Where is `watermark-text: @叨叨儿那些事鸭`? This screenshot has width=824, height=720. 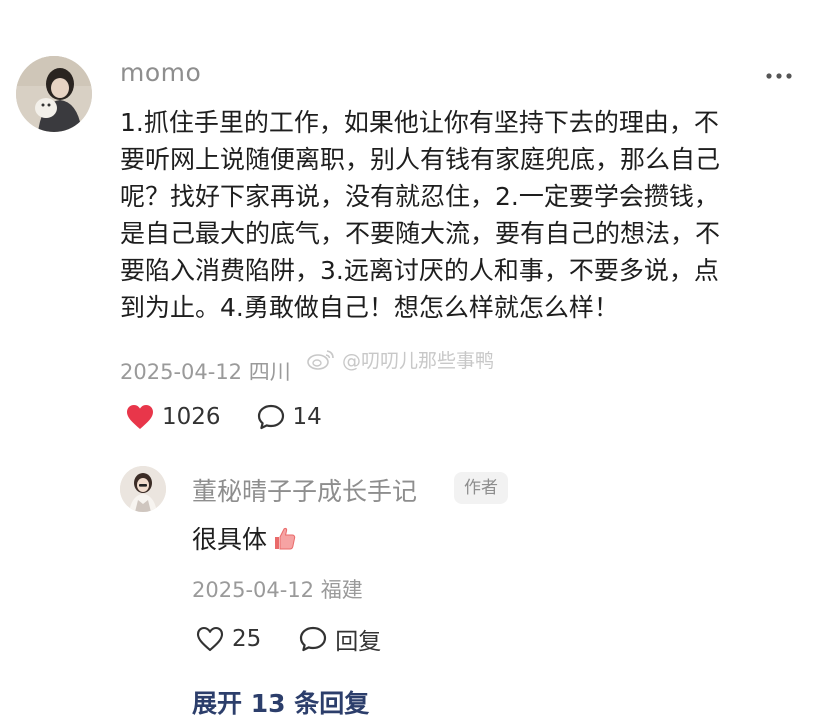
watermark-text: @叨叨儿那些事鸭 is located at coordinates (418, 360).